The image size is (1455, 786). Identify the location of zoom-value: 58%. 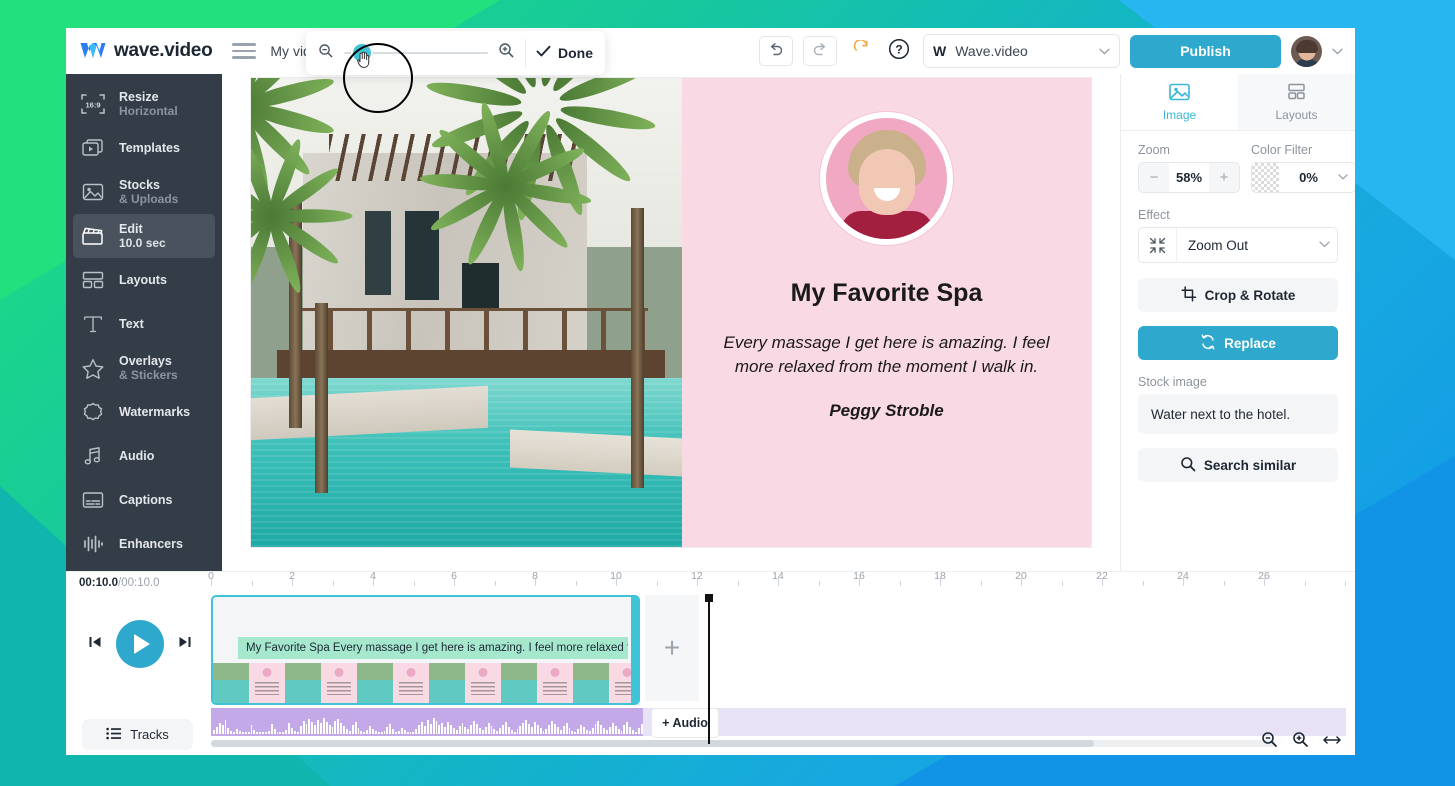
(1189, 177).